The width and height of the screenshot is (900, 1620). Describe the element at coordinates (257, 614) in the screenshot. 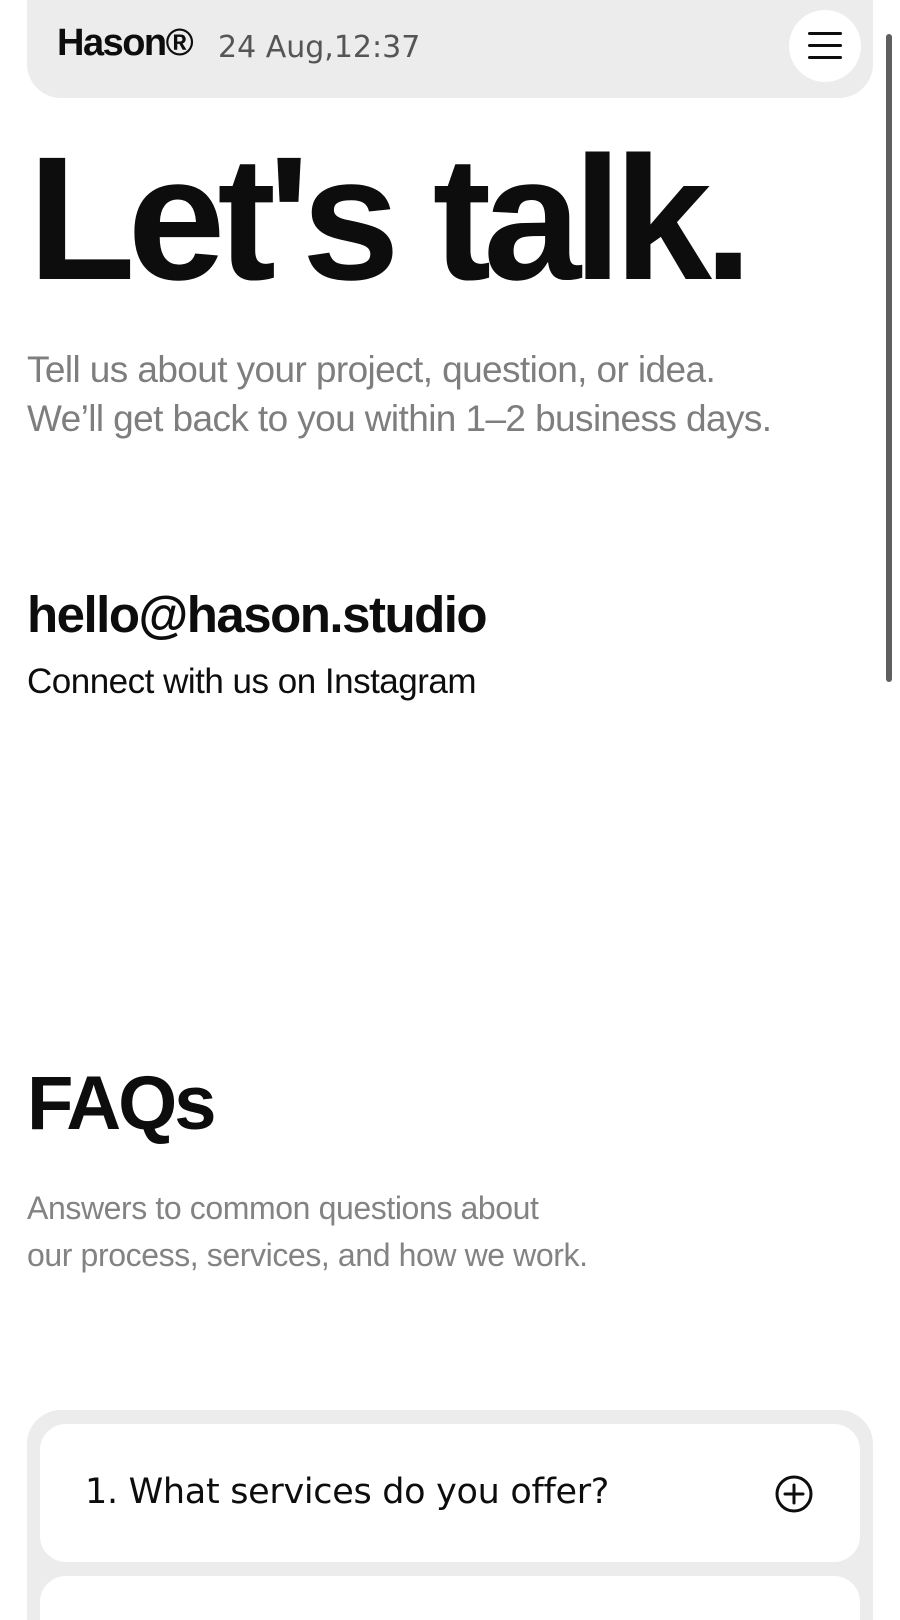

I see `email-link: hello@hason.studio` at that location.